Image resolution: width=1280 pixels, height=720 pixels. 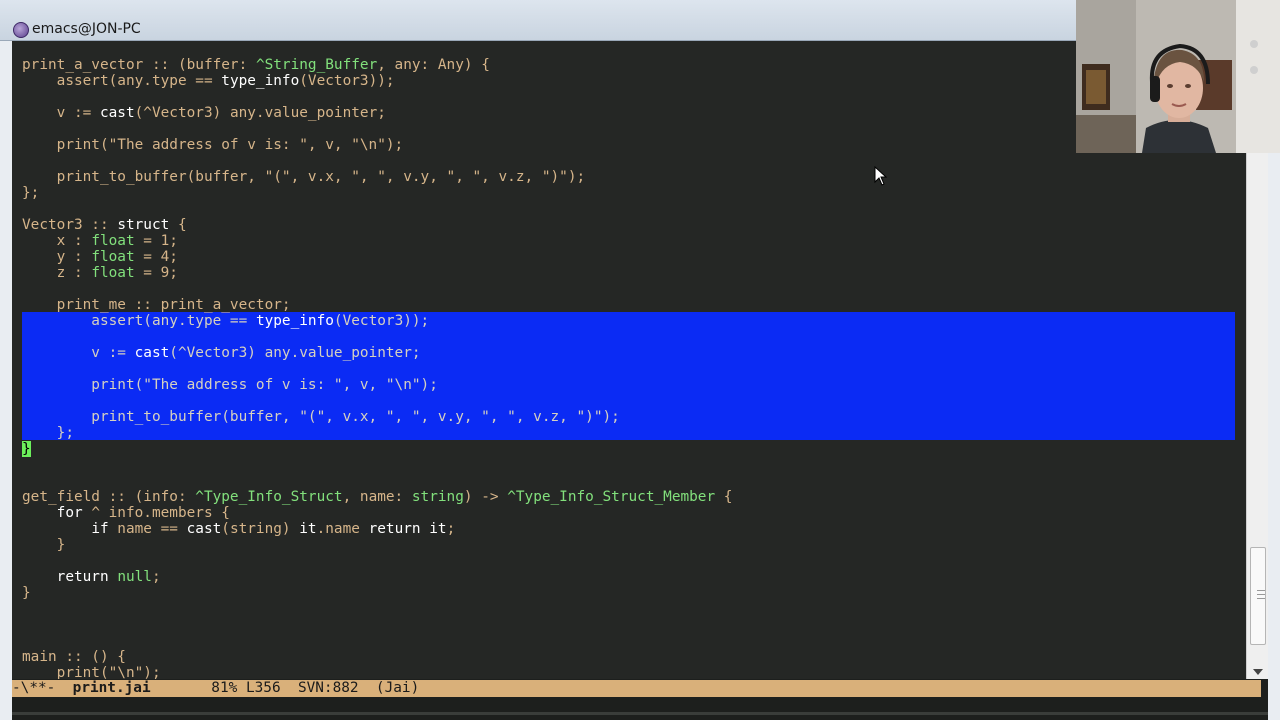 What do you see at coordinates (377, 513) in the screenshot?
I see `code-line: for ^ info.members {` at bounding box center [377, 513].